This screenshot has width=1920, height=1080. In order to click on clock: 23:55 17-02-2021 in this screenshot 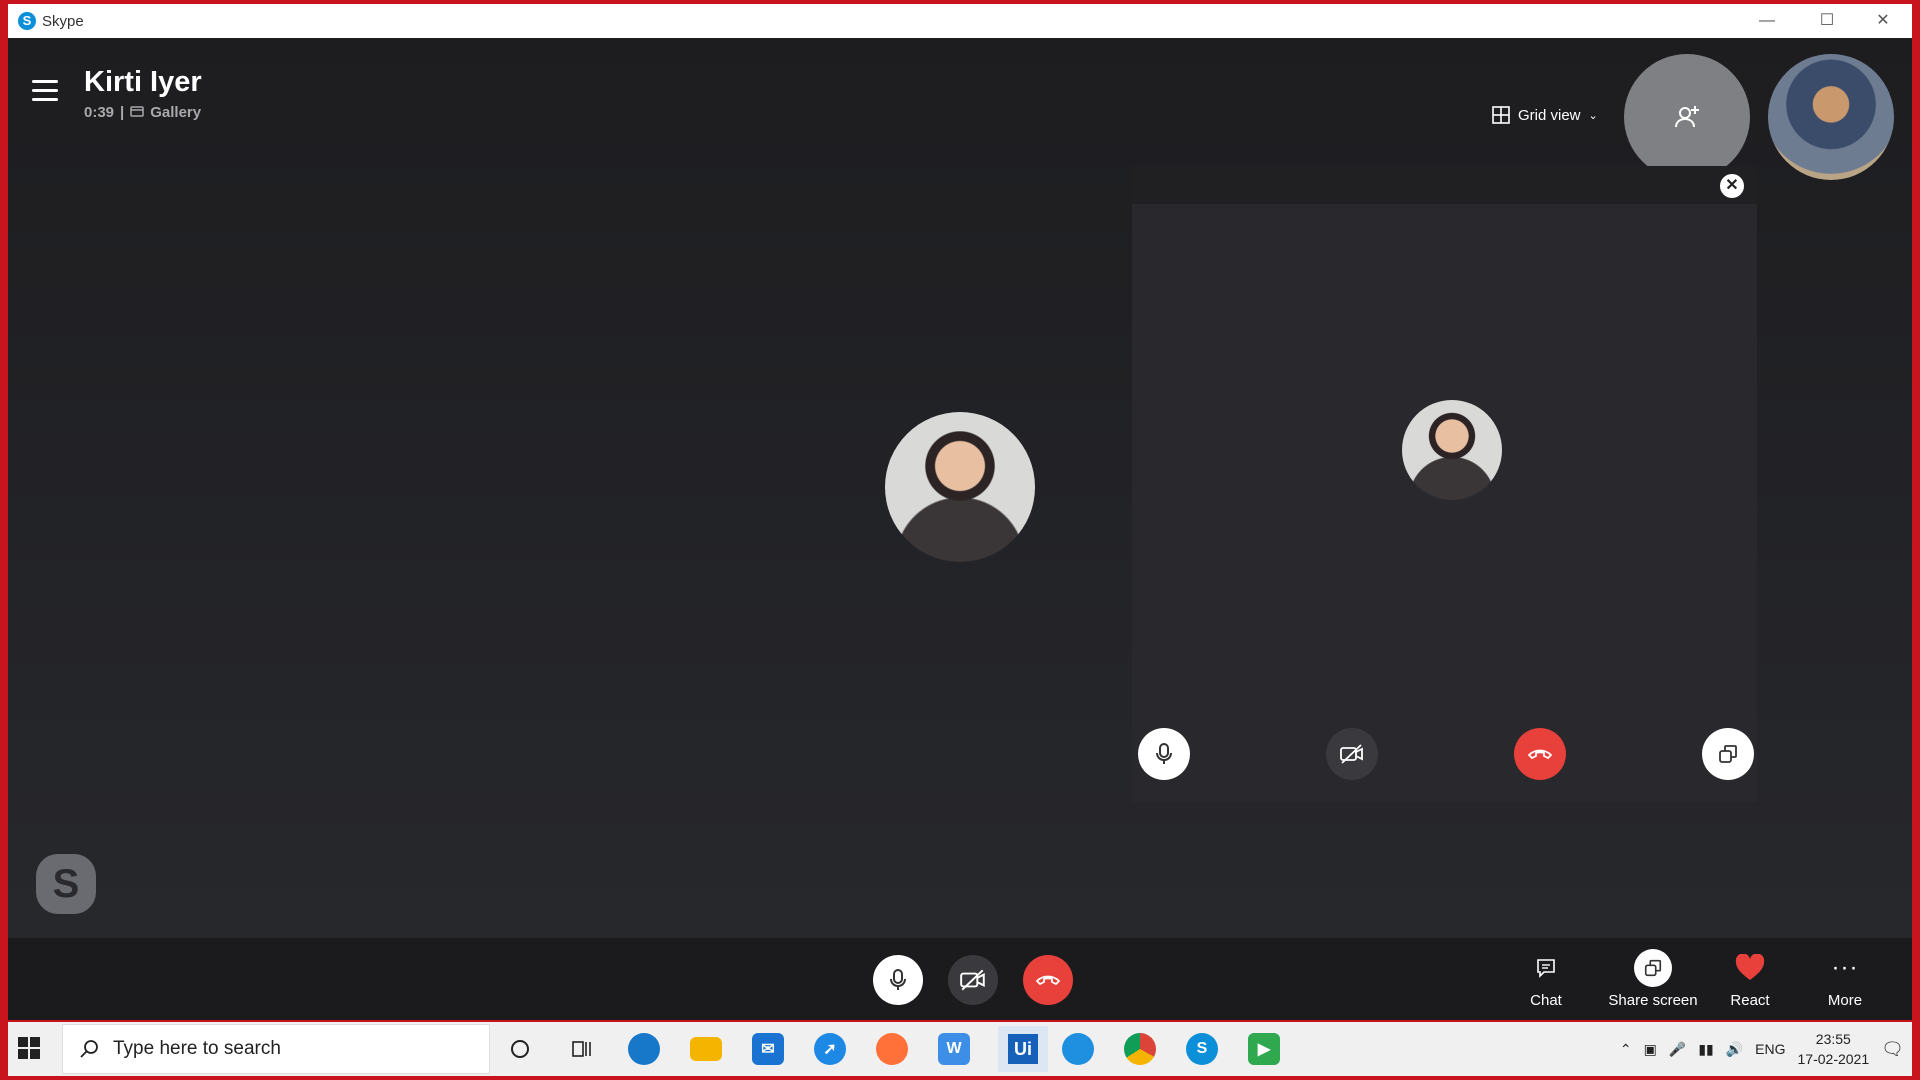, I will do `click(1834, 1049)`.